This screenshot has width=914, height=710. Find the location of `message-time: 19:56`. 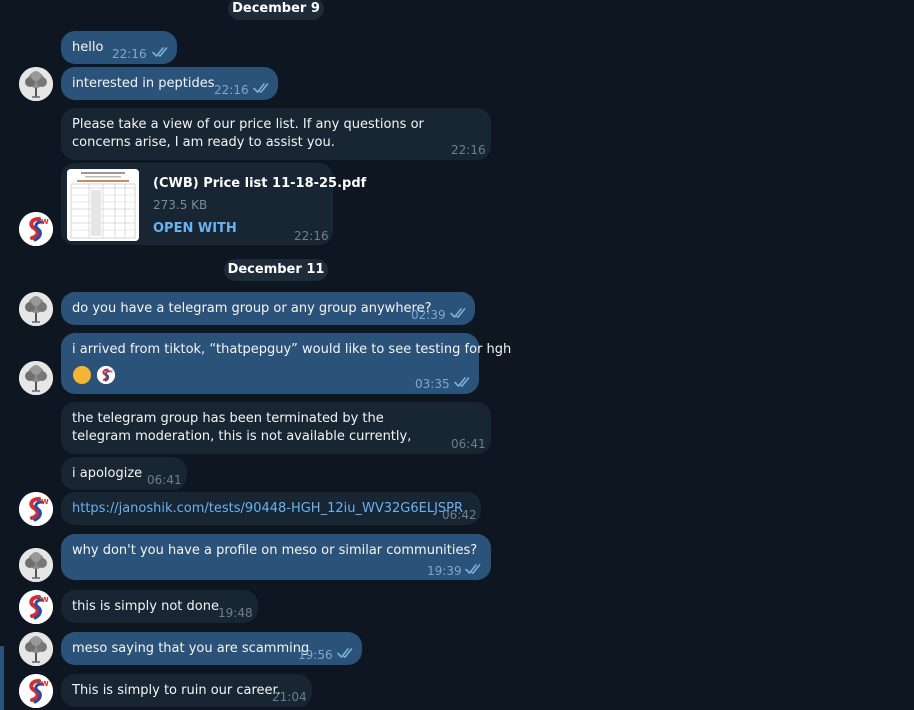

message-time: 19:56 is located at coordinates (315, 655).